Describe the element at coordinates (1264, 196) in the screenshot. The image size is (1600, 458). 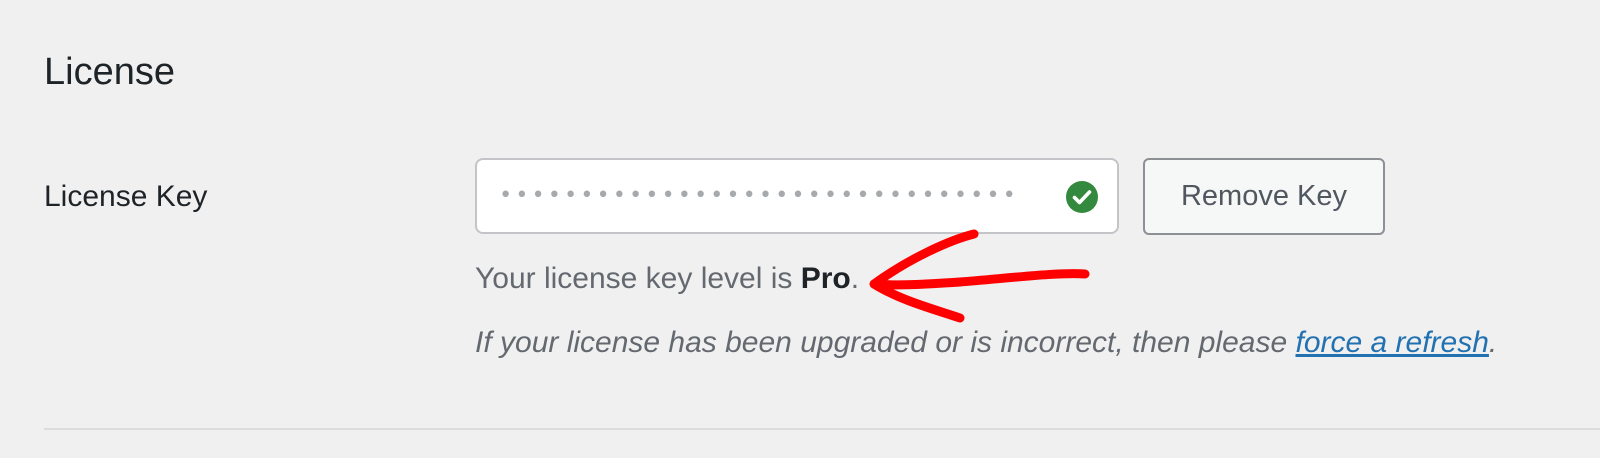
I see `remove-key-button: Remove Key` at that location.